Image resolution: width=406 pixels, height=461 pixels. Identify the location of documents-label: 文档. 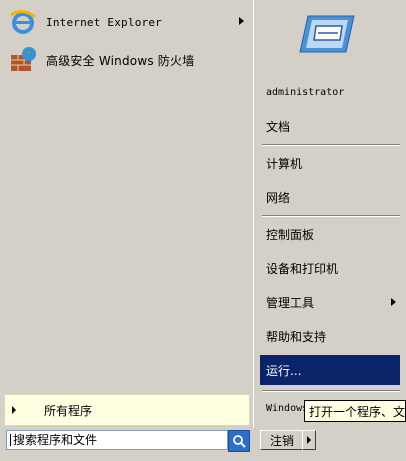
(278, 126).